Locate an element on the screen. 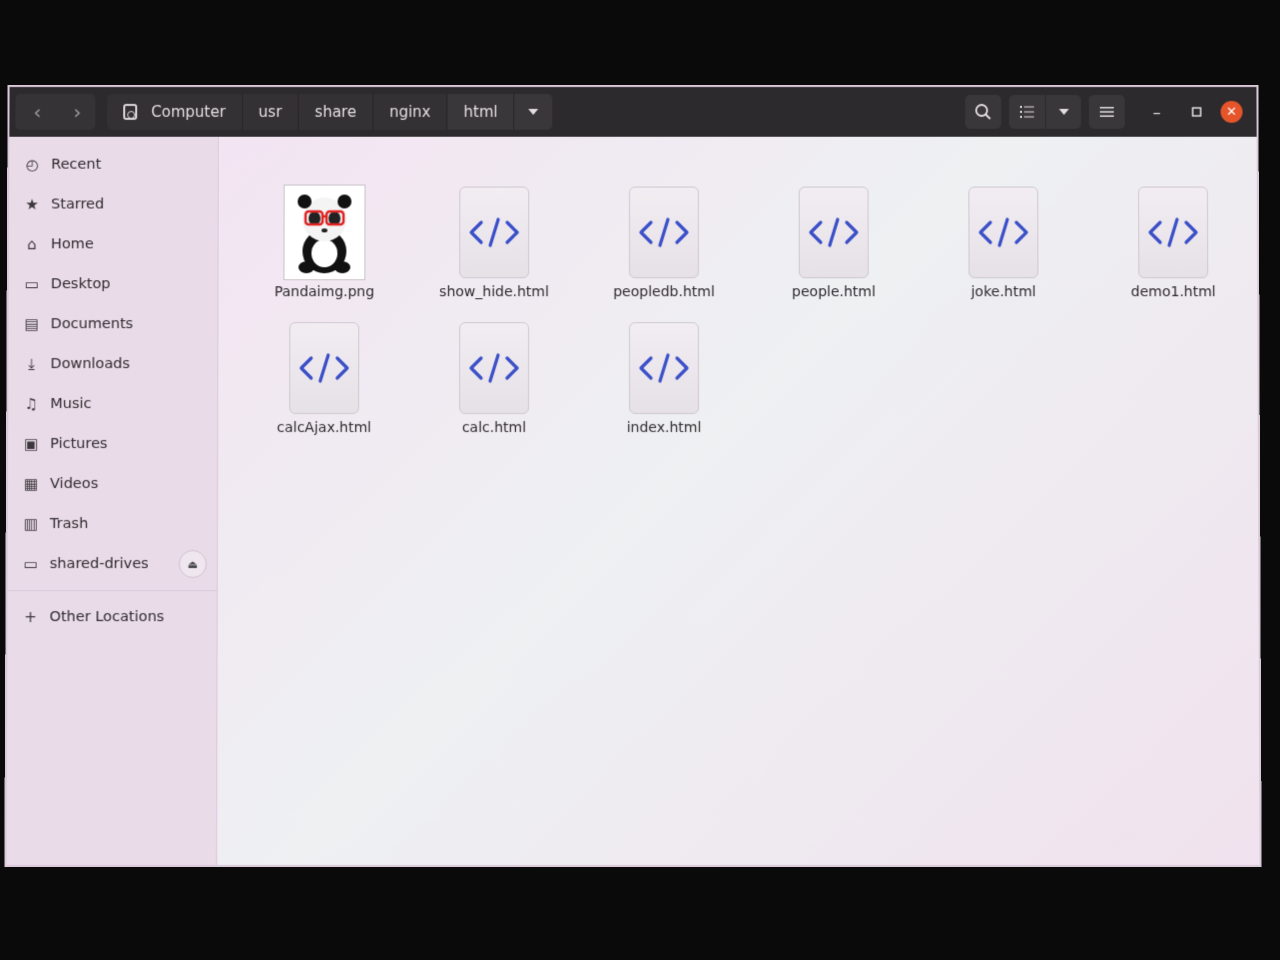 This screenshot has height=960, width=1280. sidebar-item-documents: ▤ Documents is located at coordinates (113, 324).